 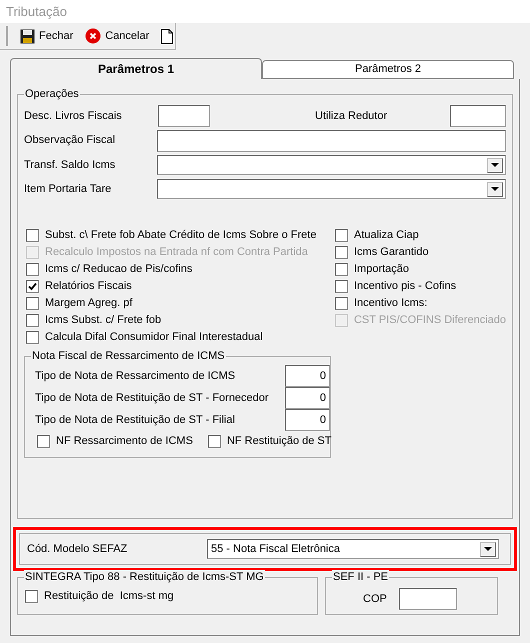 What do you see at coordinates (386, 236) in the screenshot?
I see `checkbox-label: Atualiza Ciap` at bounding box center [386, 236].